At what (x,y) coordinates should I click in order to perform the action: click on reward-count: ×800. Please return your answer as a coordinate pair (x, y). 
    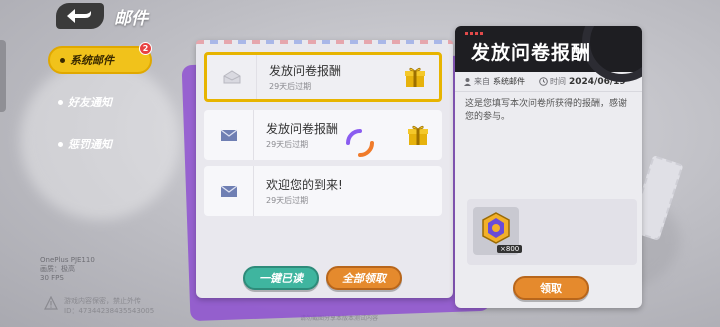
    Looking at the image, I should click on (510, 249).